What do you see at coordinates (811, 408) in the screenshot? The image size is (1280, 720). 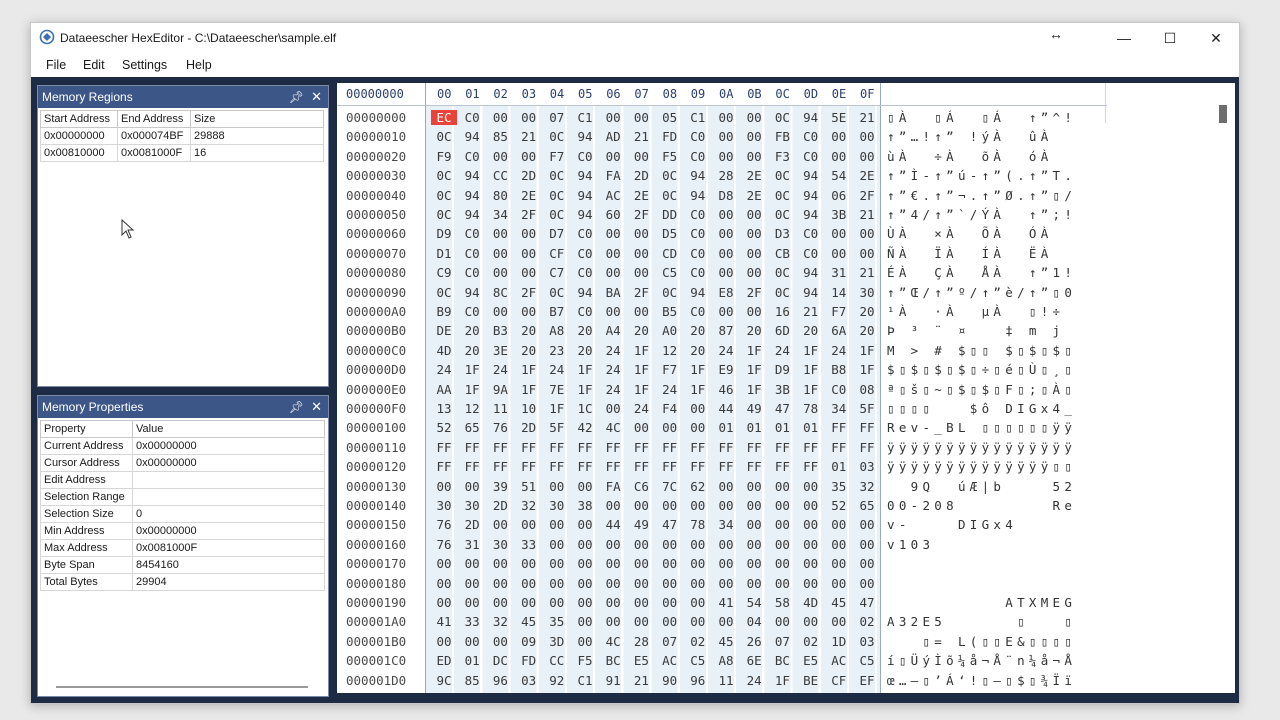 I see `hex-byte: 78` at bounding box center [811, 408].